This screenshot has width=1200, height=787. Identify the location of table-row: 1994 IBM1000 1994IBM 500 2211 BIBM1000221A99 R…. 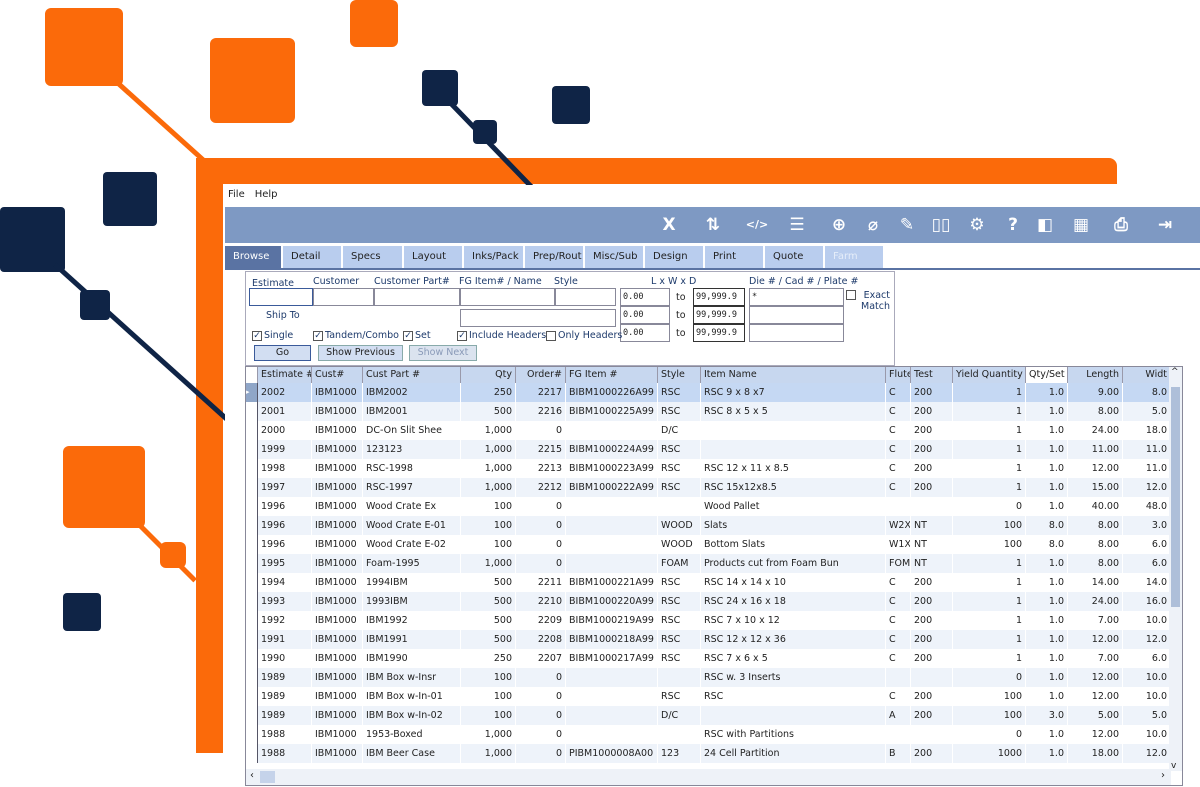
(708, 582).